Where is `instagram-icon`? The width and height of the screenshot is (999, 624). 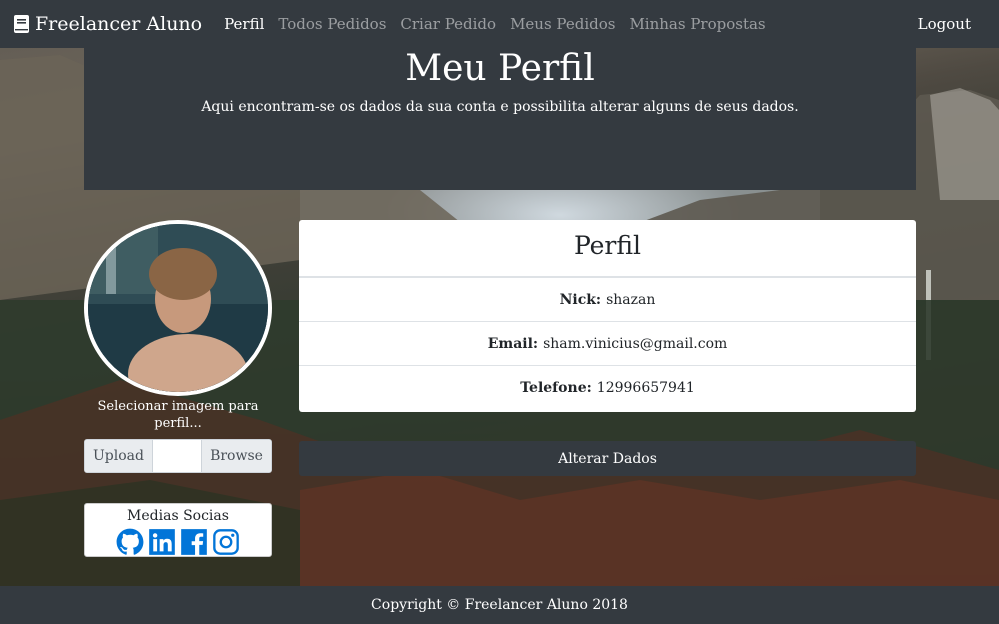
instagram-icon is located at coordinates (226, 542).